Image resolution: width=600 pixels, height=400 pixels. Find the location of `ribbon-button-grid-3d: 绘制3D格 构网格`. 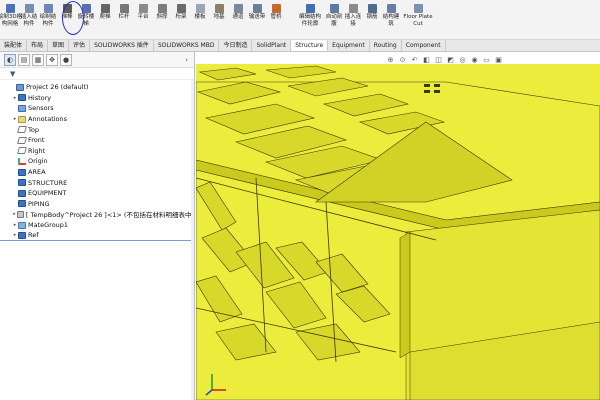

ribbon-button-grid-3d: 绘制3D格 构网格 is located at coordinates (11, 16).